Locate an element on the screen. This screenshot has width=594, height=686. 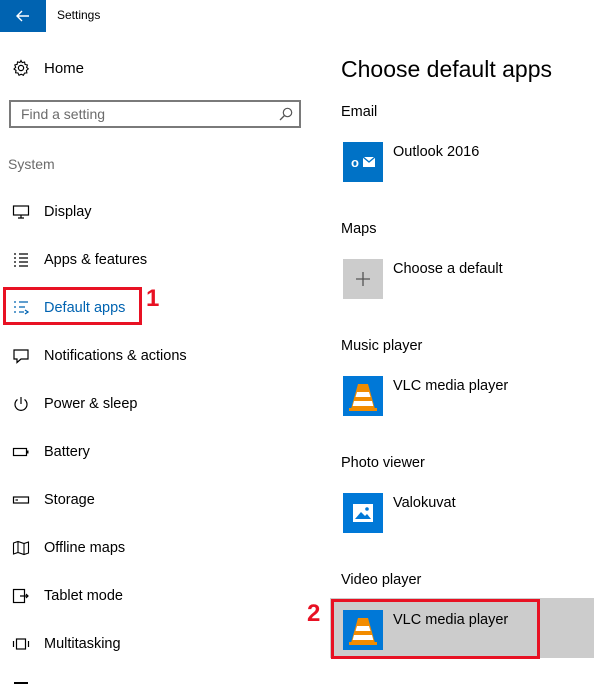
search-input is located at coordinates (146, 114).